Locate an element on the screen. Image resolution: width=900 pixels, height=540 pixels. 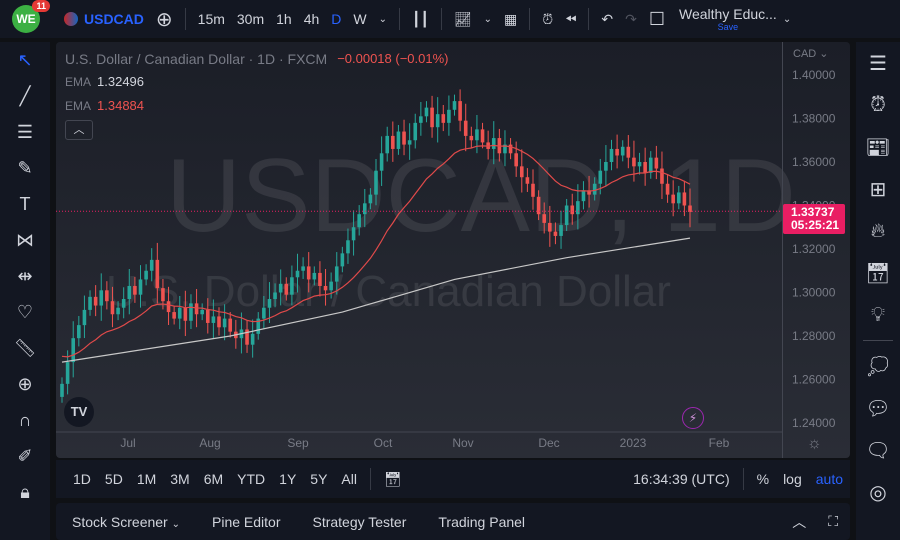
alert-icon: ⏰︎ is located at coordinates (547, 19).